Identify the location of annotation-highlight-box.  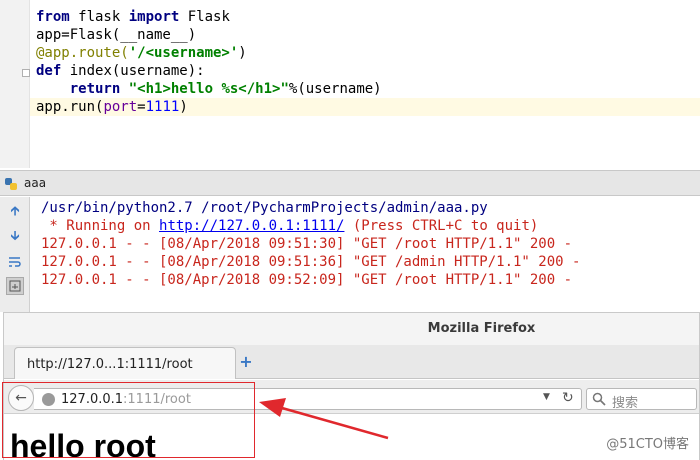
(128, 420).